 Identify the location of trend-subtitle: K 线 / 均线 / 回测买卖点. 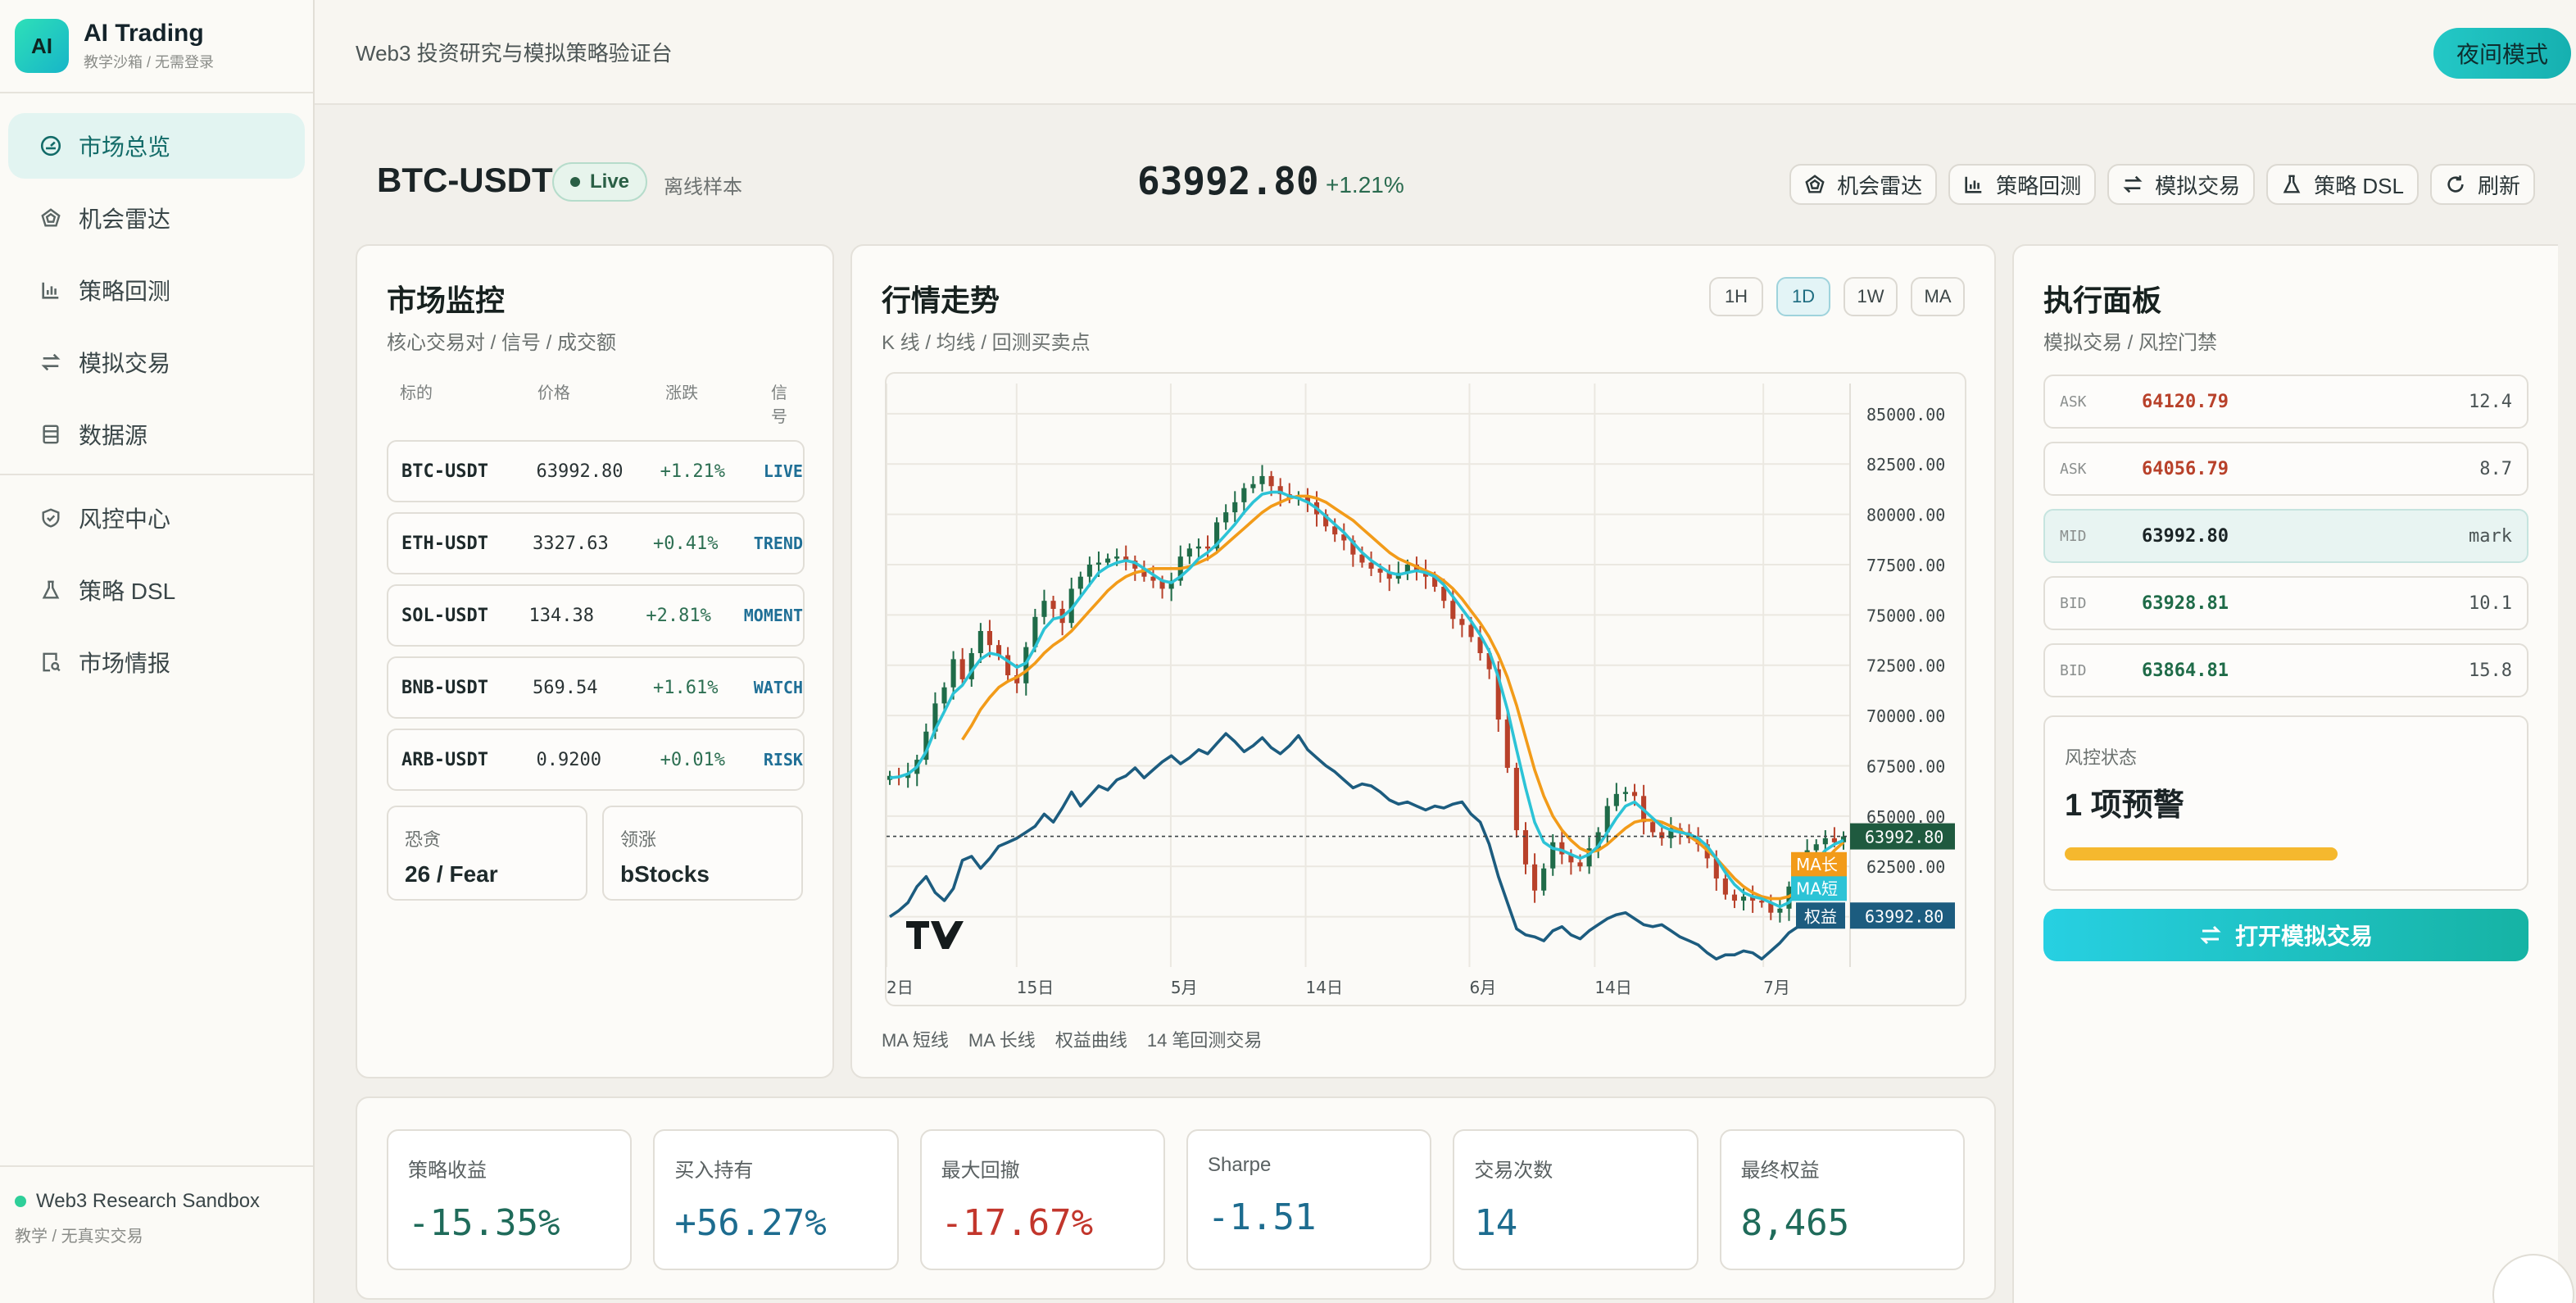
(986, 343).